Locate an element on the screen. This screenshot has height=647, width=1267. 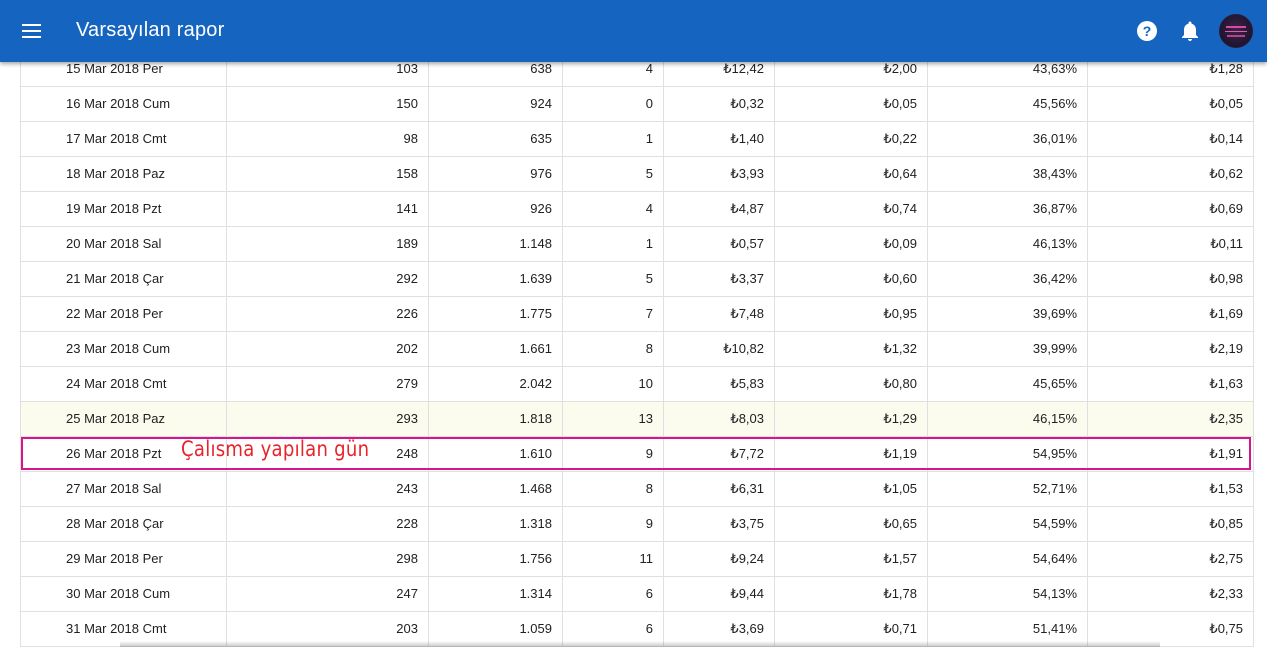
value-cell: 9 is located at coordinates (613, 524).